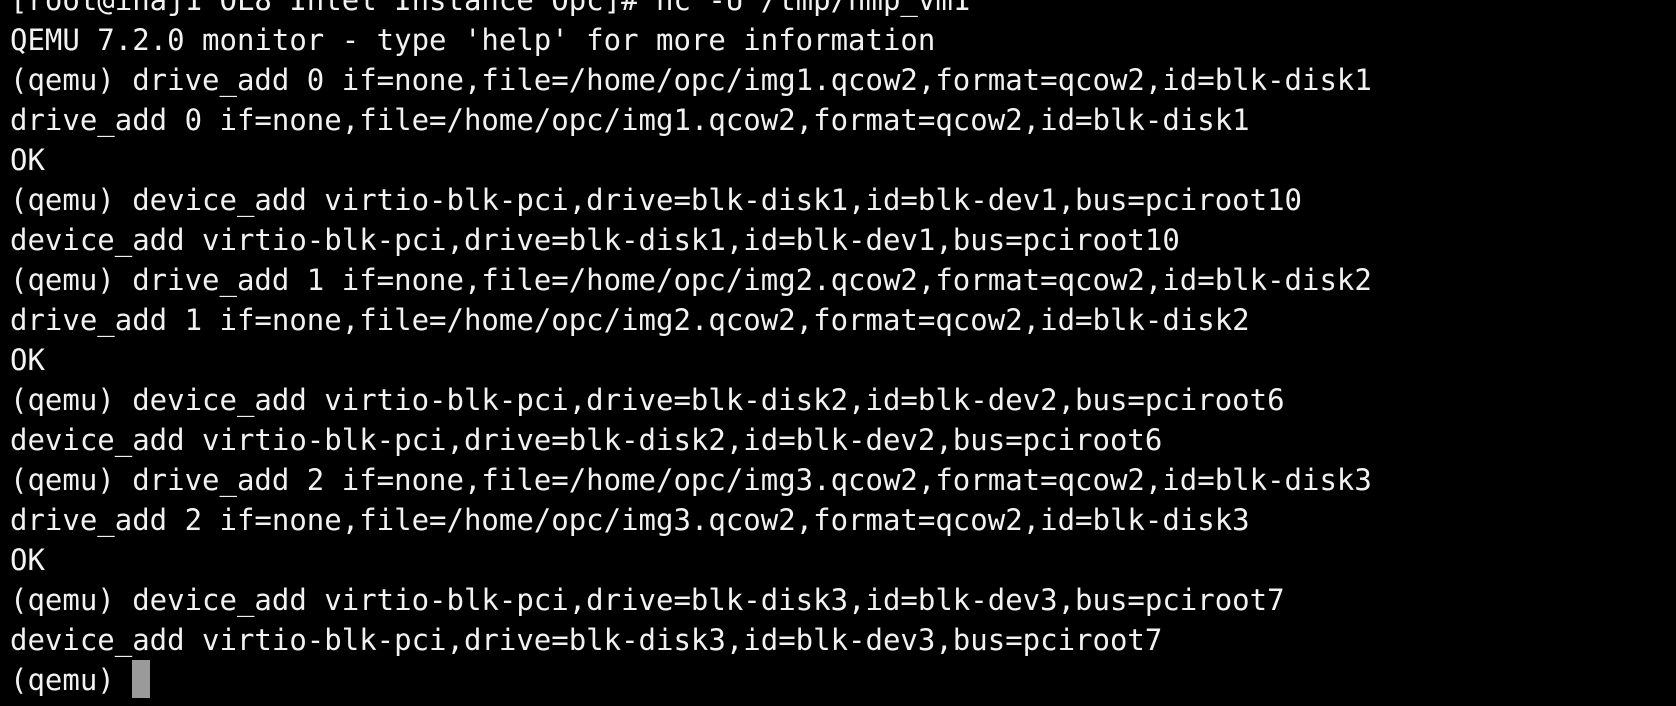 The image size is (1676, 706). What do you see at coordinates (843, 680) in the screenshot?
I see `terminal-prompt-line: (qemu)` at bounding box center [843, 680].